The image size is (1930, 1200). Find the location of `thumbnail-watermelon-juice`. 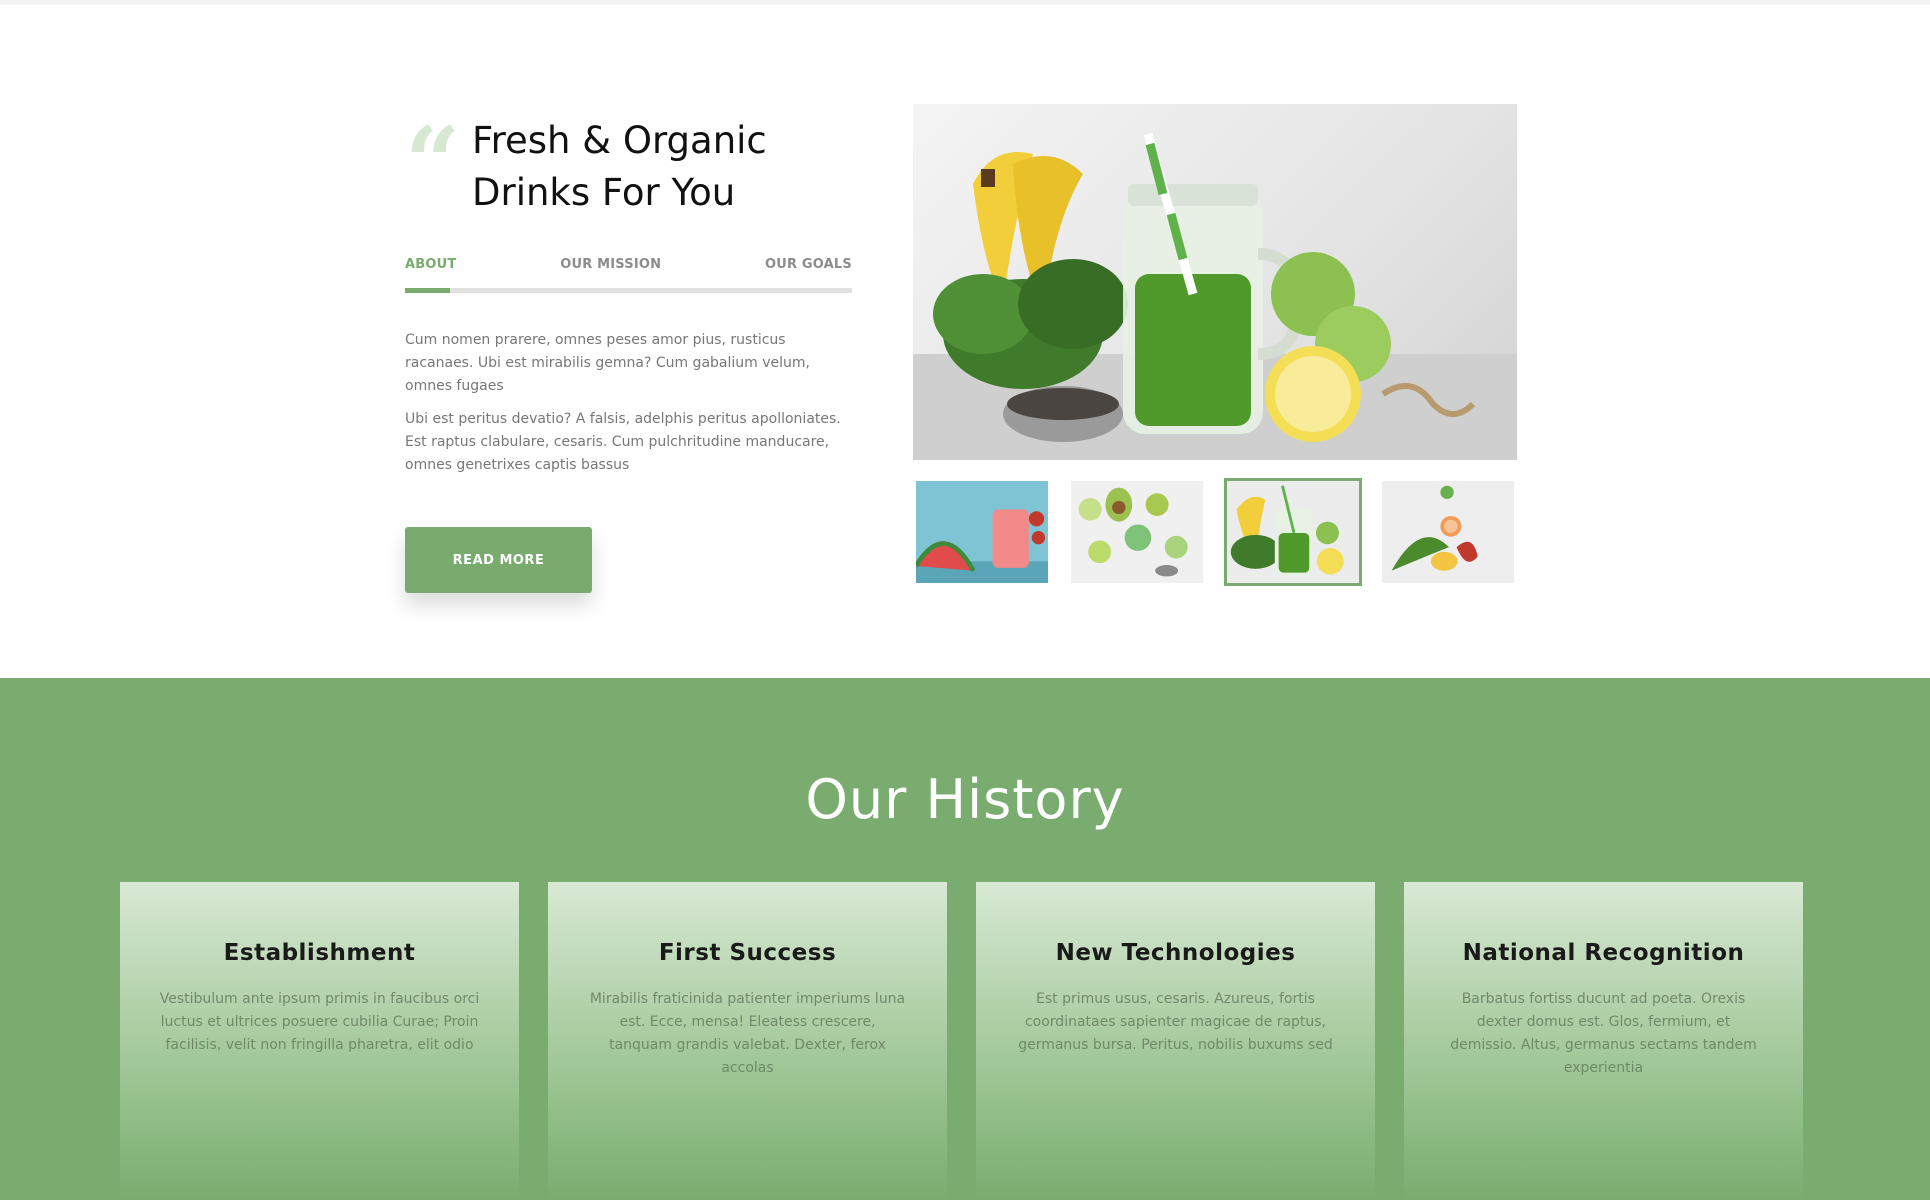

thumbnail-watermelon-juice is located at coordinates (982, 532).